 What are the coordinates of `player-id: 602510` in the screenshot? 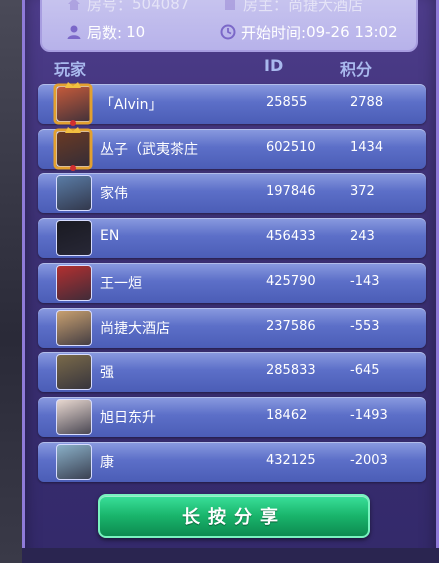 It's located at (291, 147).